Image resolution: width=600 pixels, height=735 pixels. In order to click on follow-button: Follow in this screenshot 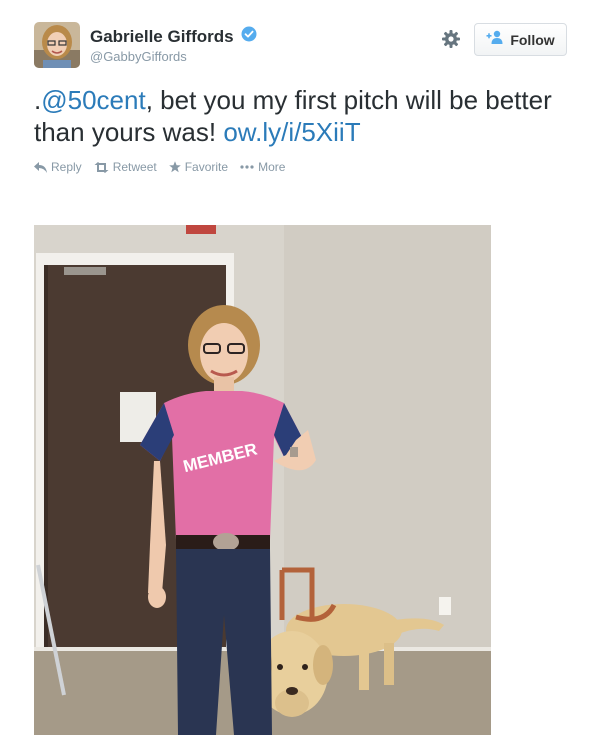, I will do `click(520, 39)`.